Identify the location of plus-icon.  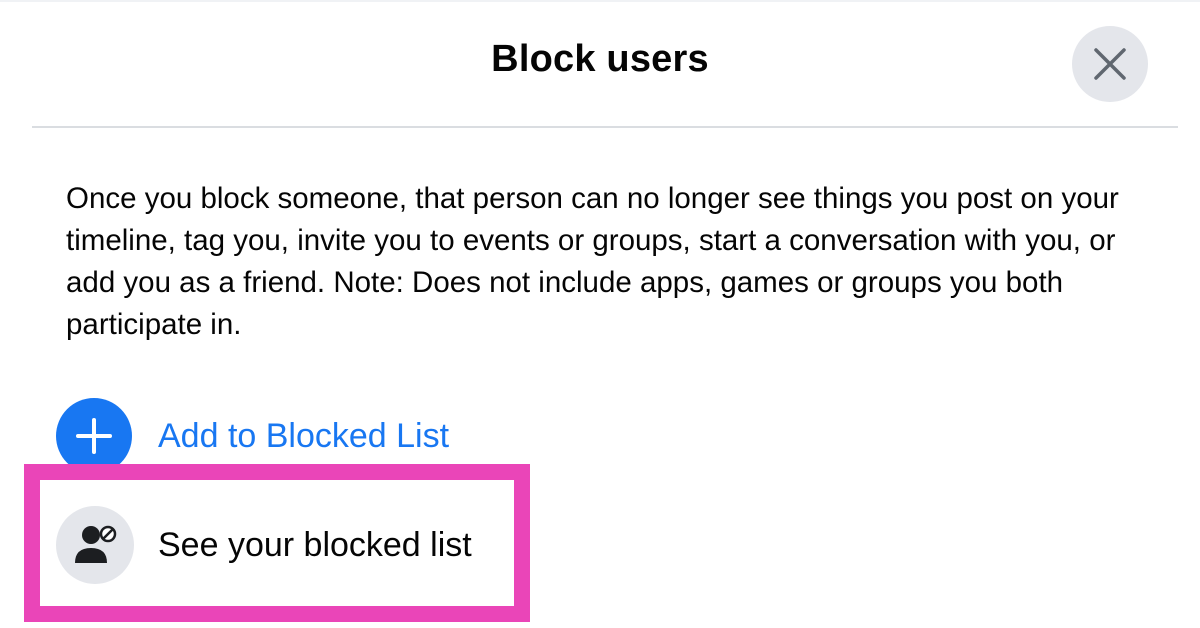
(94, 436).